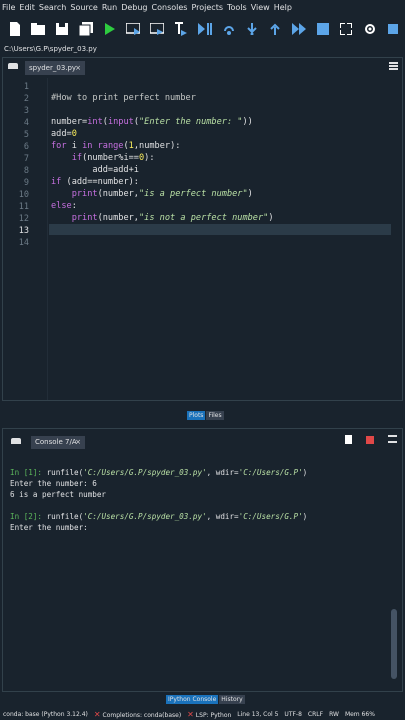 The image size is (405, 720). What do you see at coordinates (27, 7) in the screenshot?
I see `menu-edit: Edit` at bounding box center [27, 7].